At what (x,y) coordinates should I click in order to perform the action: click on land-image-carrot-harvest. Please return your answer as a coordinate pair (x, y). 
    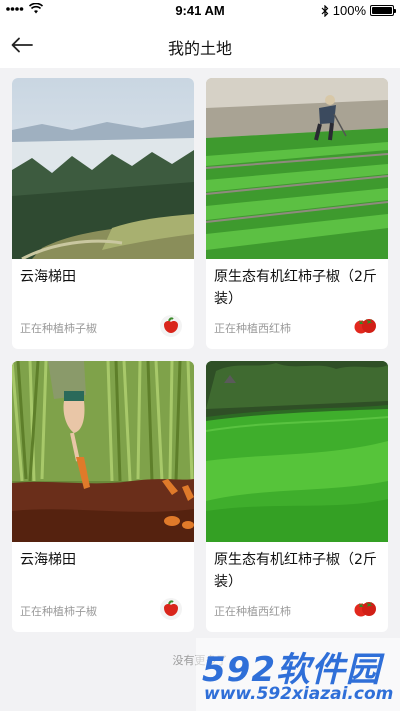
    Looking at the image, I should click on (103, 451).